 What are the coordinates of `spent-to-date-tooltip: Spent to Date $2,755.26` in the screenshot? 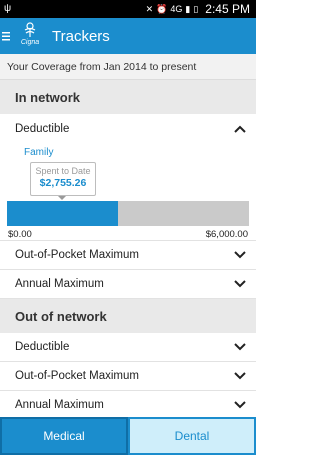 It's located at (63, 179).